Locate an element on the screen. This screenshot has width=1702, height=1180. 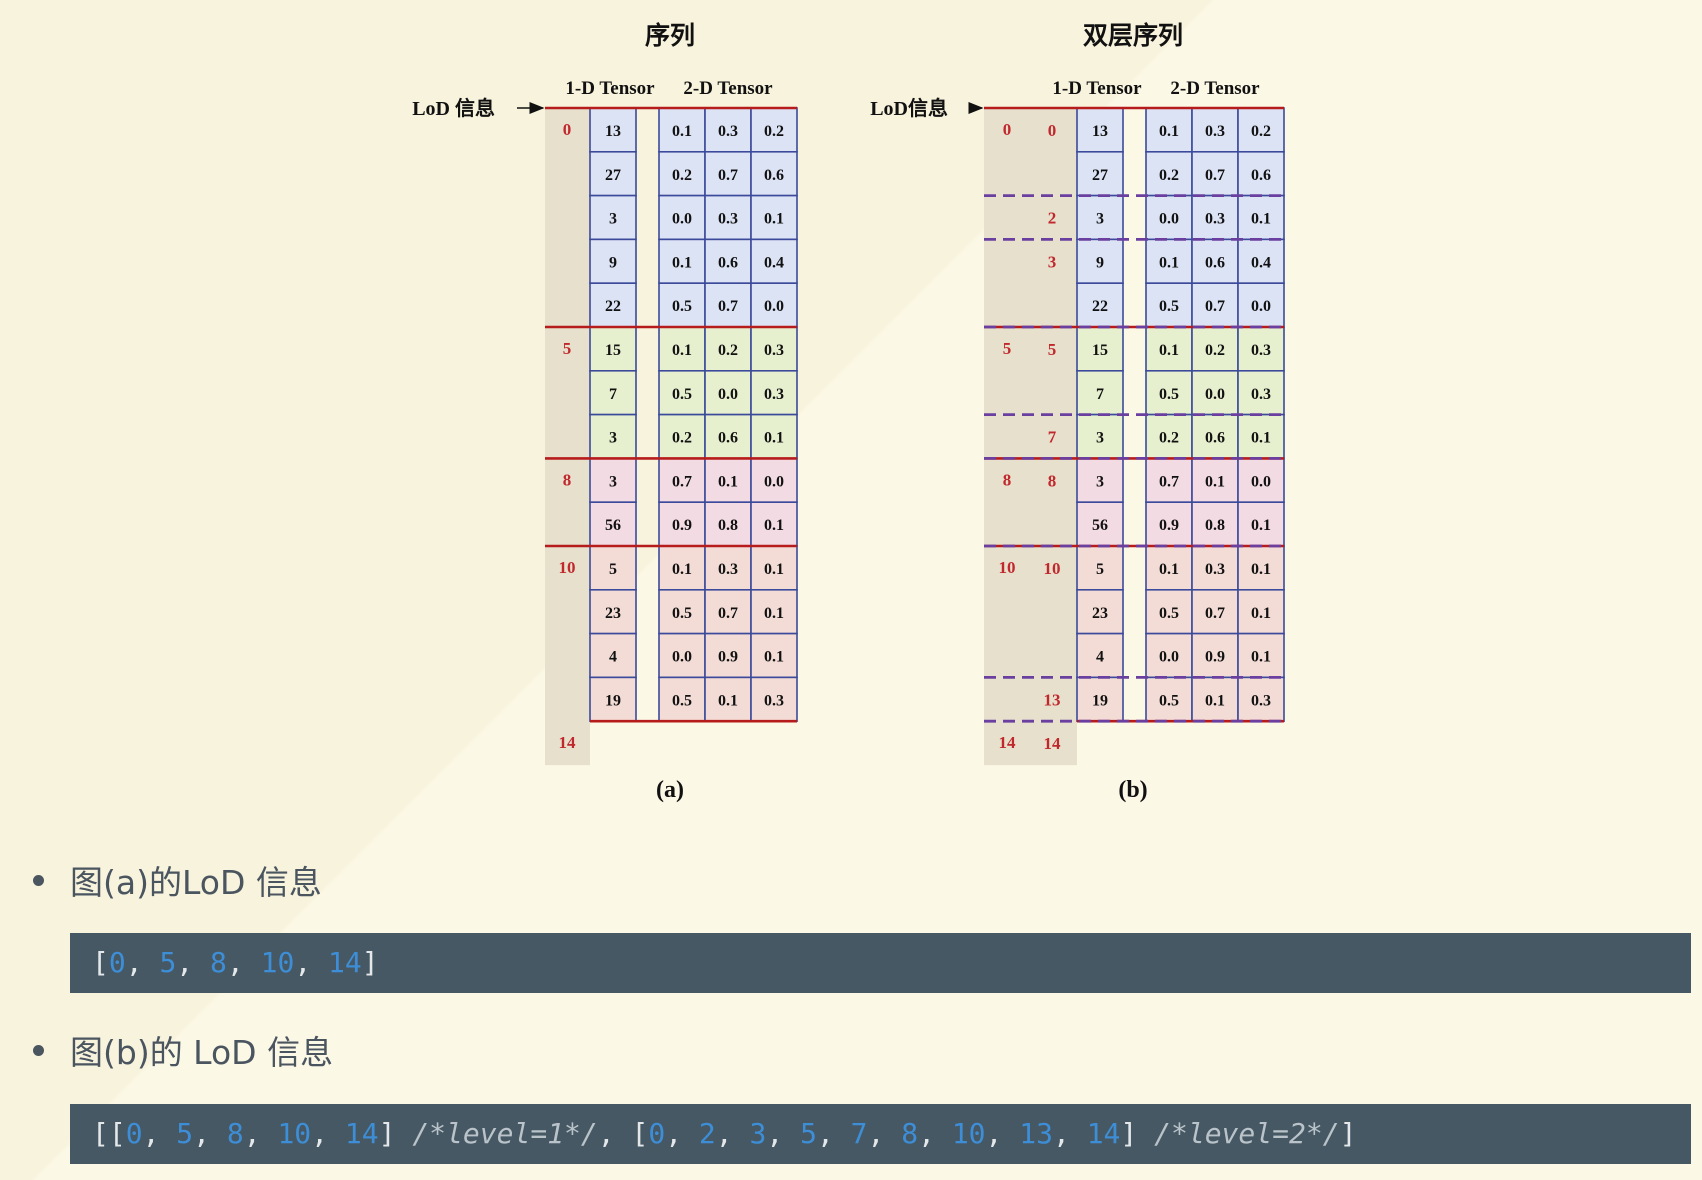
lod-level2-offset: 8 is located at coordinates (1052, 480).